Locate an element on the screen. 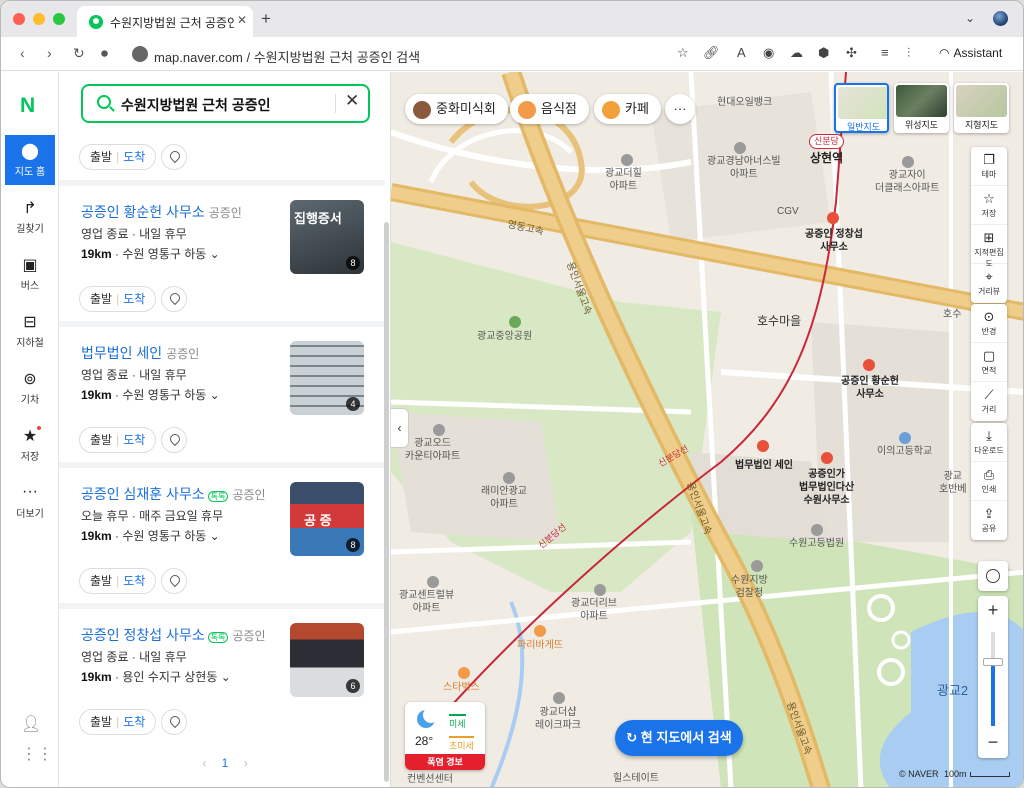 Image resolution: width=1024 pixels, height=788 pixels. map-label: 스타벅스 is located at coordinates (461, 687).